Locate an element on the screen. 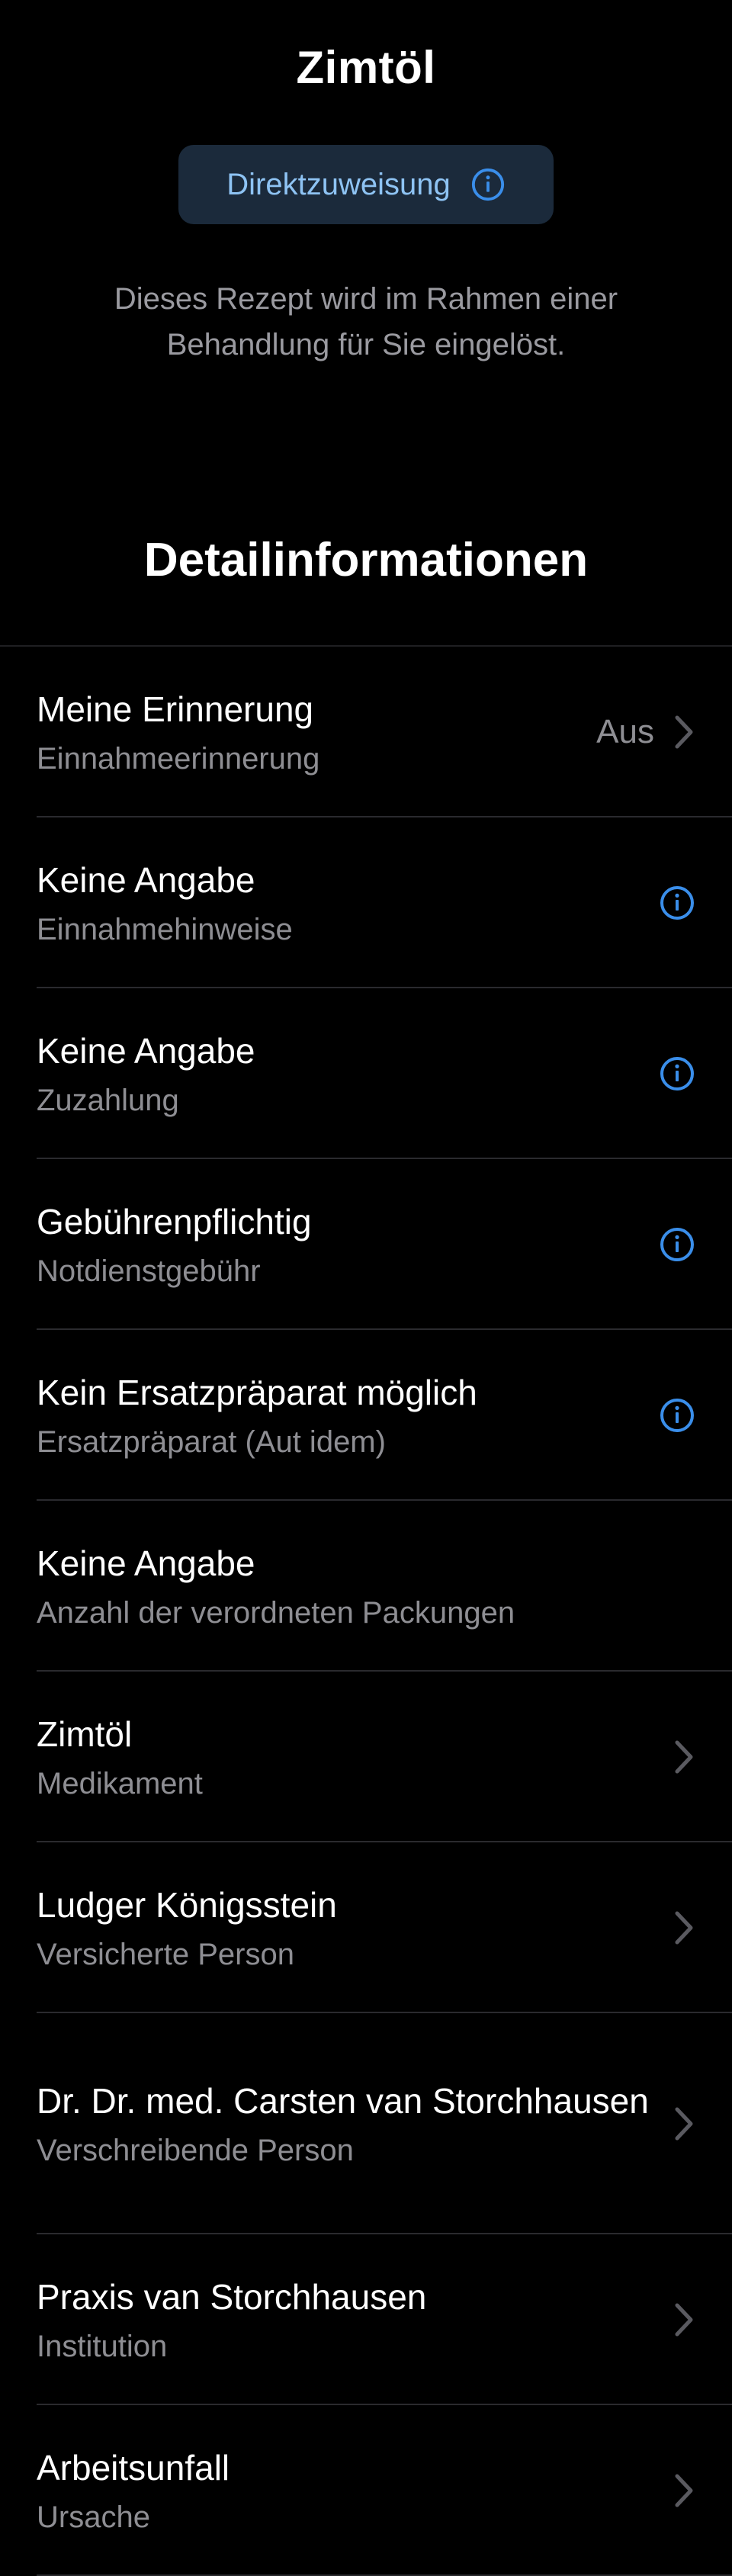 This screenshot has height=2576, width=732. row-title: Dr. Dr. med. Carsten van Storchhausen is located at coordinates (343, 2101).